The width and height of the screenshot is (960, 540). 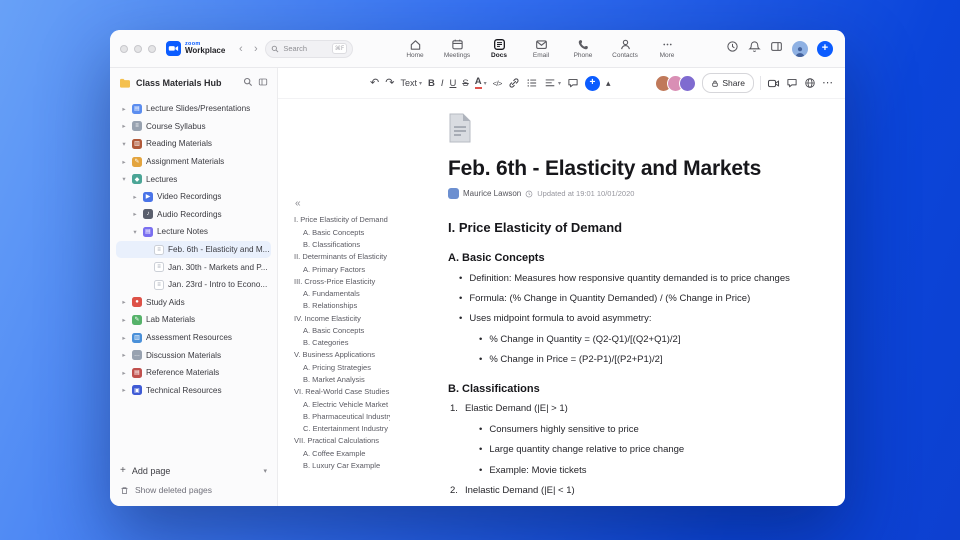 What do you see at coordinates (415, 48) in the screenshot?
I see `tab-home: Home` at bounding box center [415, 48].